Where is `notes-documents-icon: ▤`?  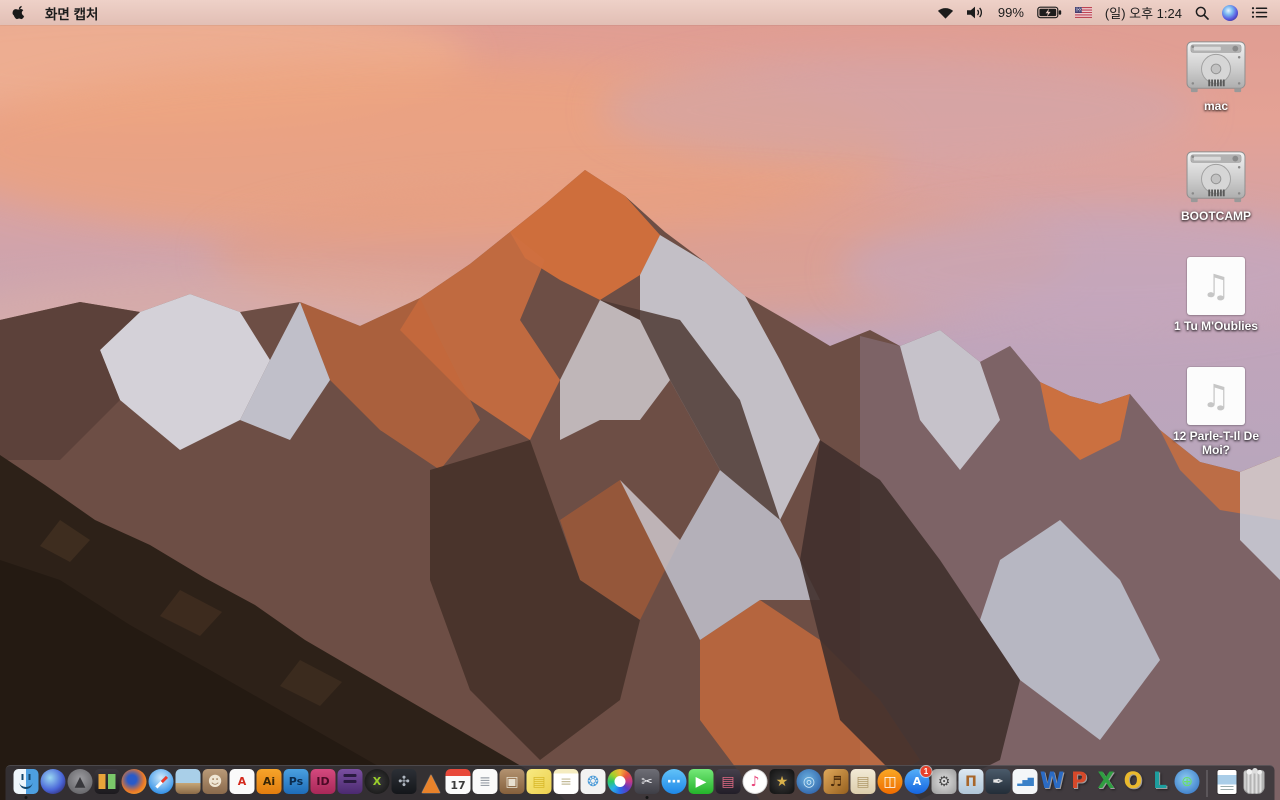 notes-documents-icon: ▤ is located at coordinates (863, 784).